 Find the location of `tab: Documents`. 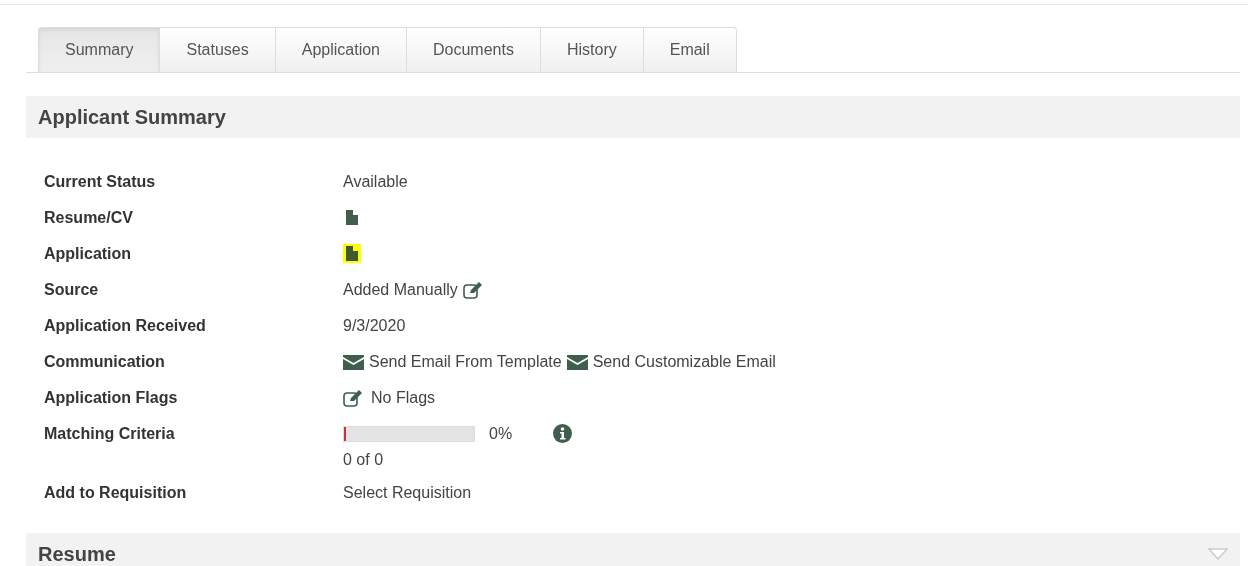

tab: Documents is located at coordinates (474, 49).